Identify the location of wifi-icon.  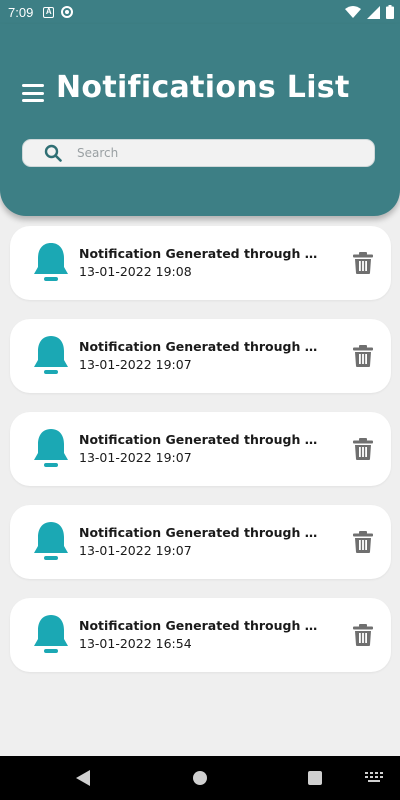
(353, 11).